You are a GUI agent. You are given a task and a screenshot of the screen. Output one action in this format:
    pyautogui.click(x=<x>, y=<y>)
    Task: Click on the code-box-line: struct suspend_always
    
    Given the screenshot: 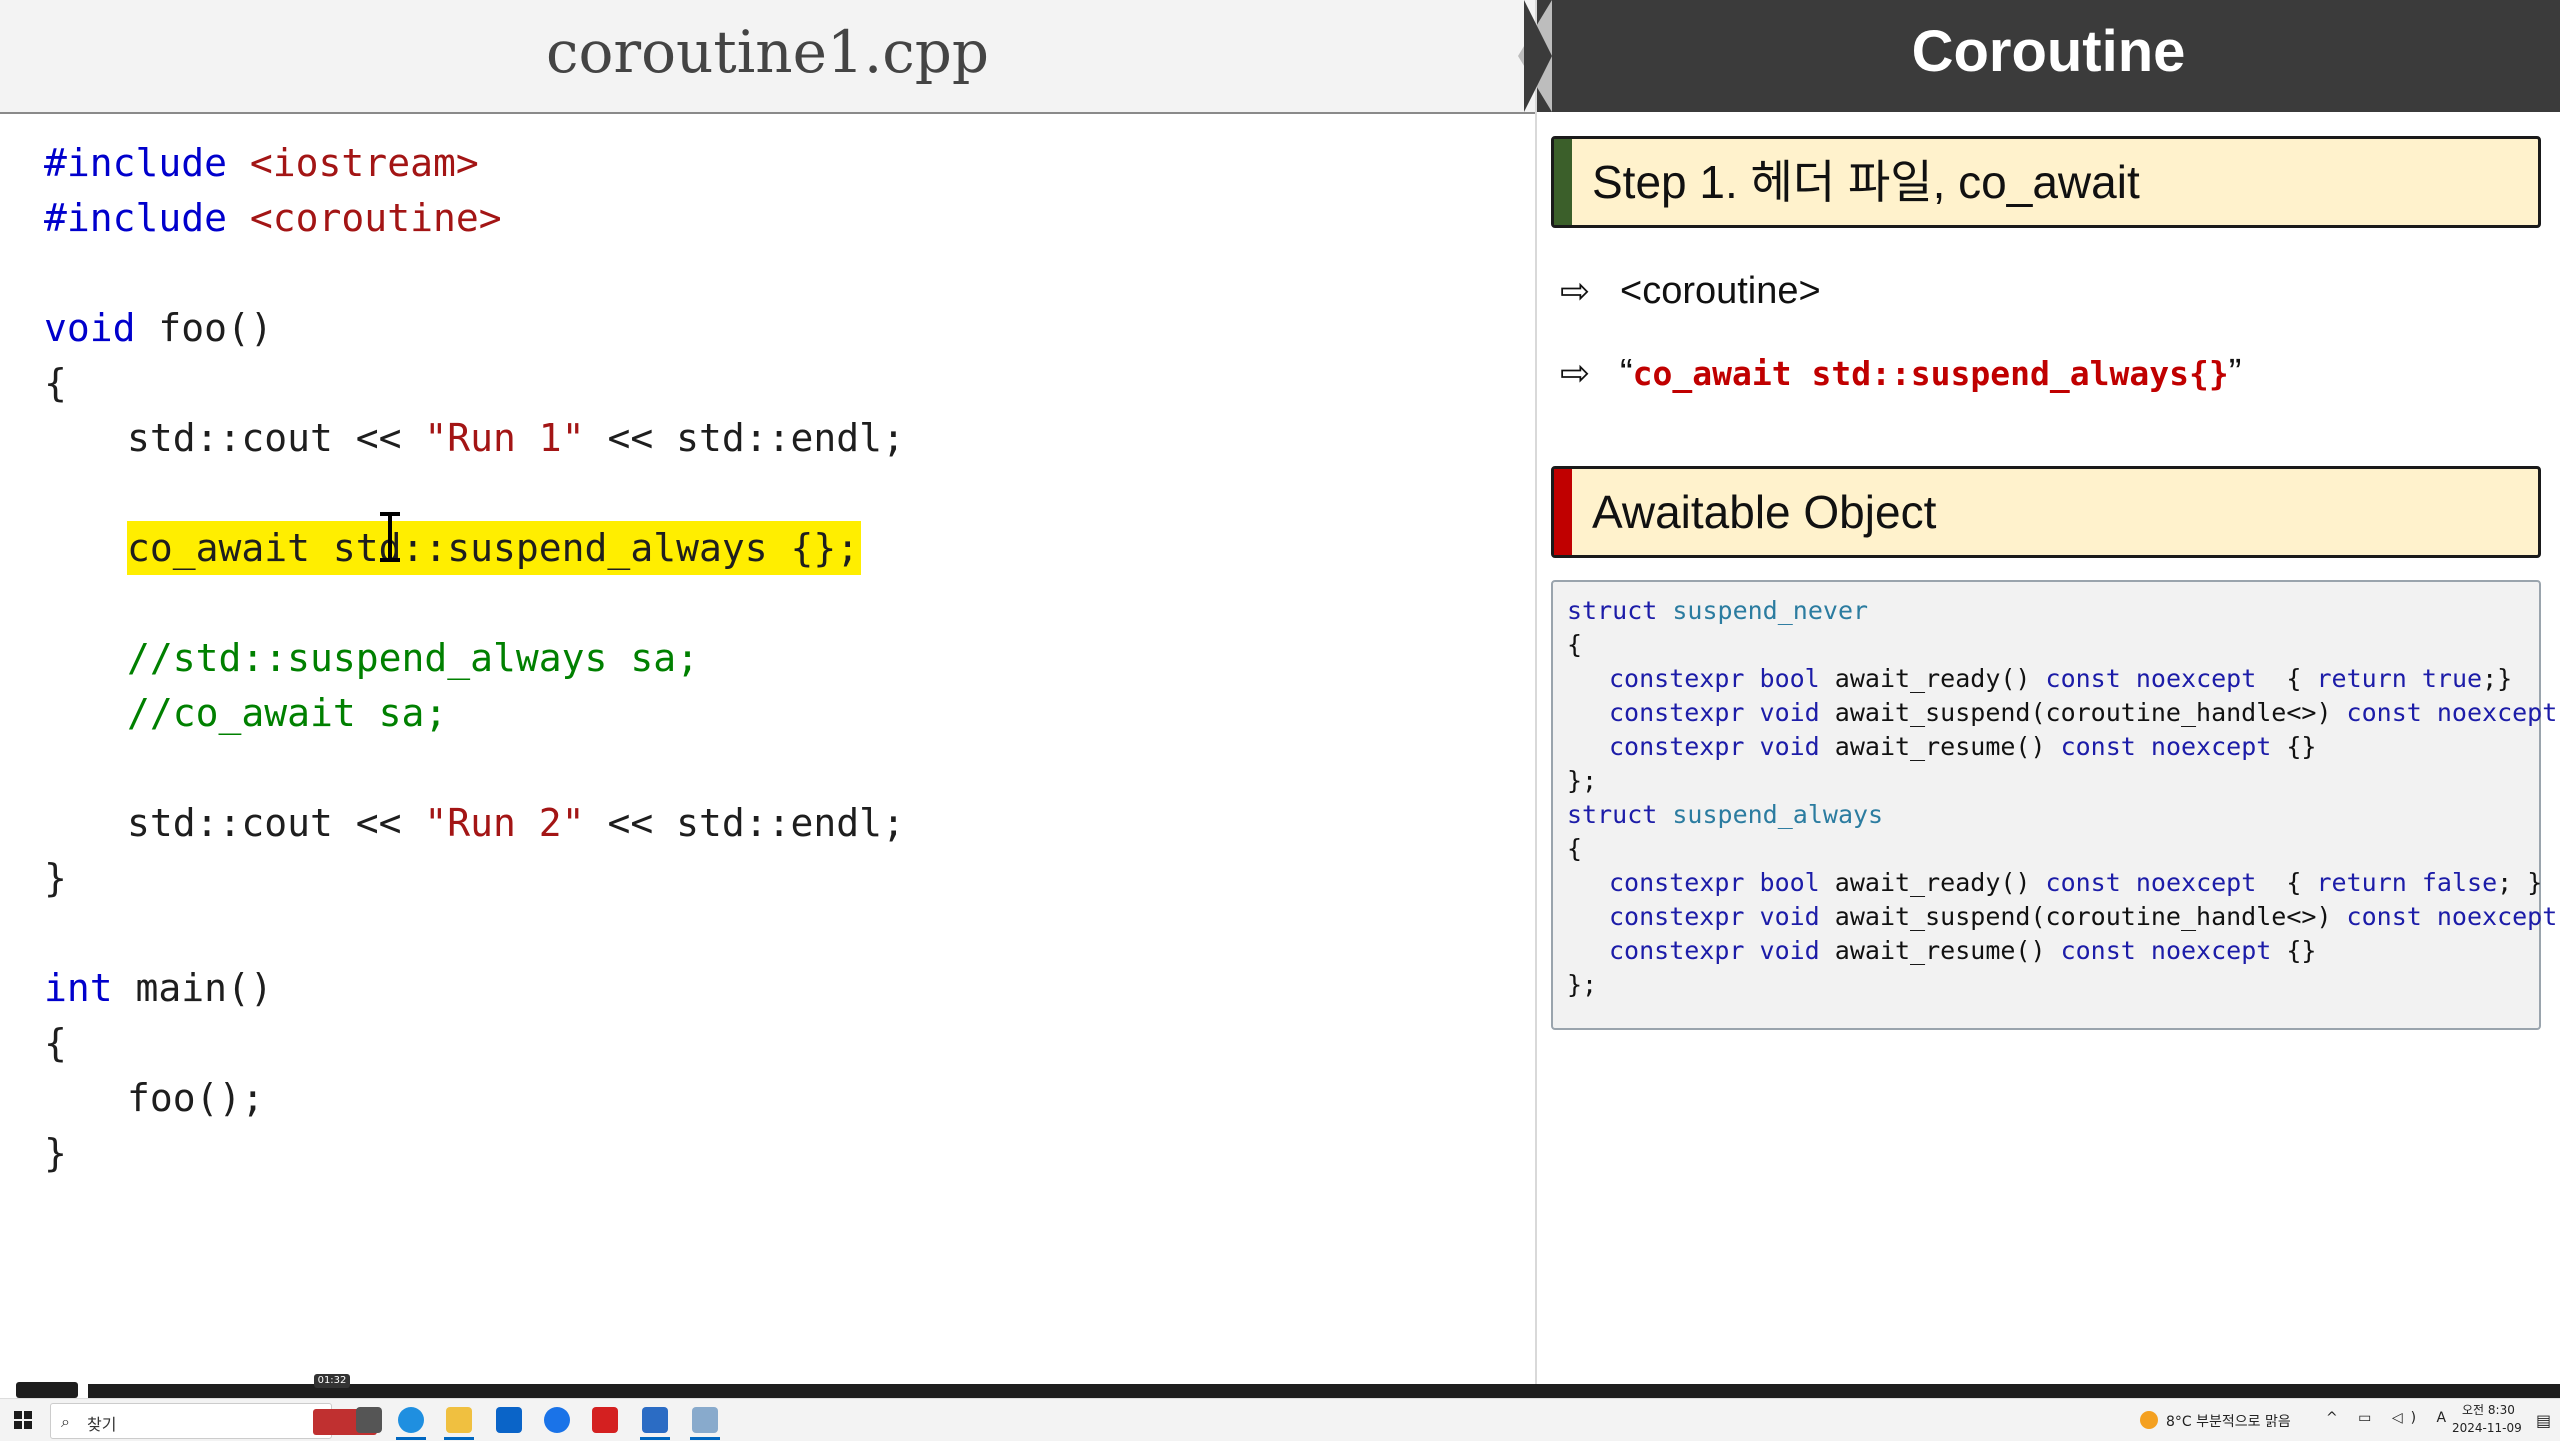 What is the action you would take?
    pyautogui.click(x=1725, y=814)
    